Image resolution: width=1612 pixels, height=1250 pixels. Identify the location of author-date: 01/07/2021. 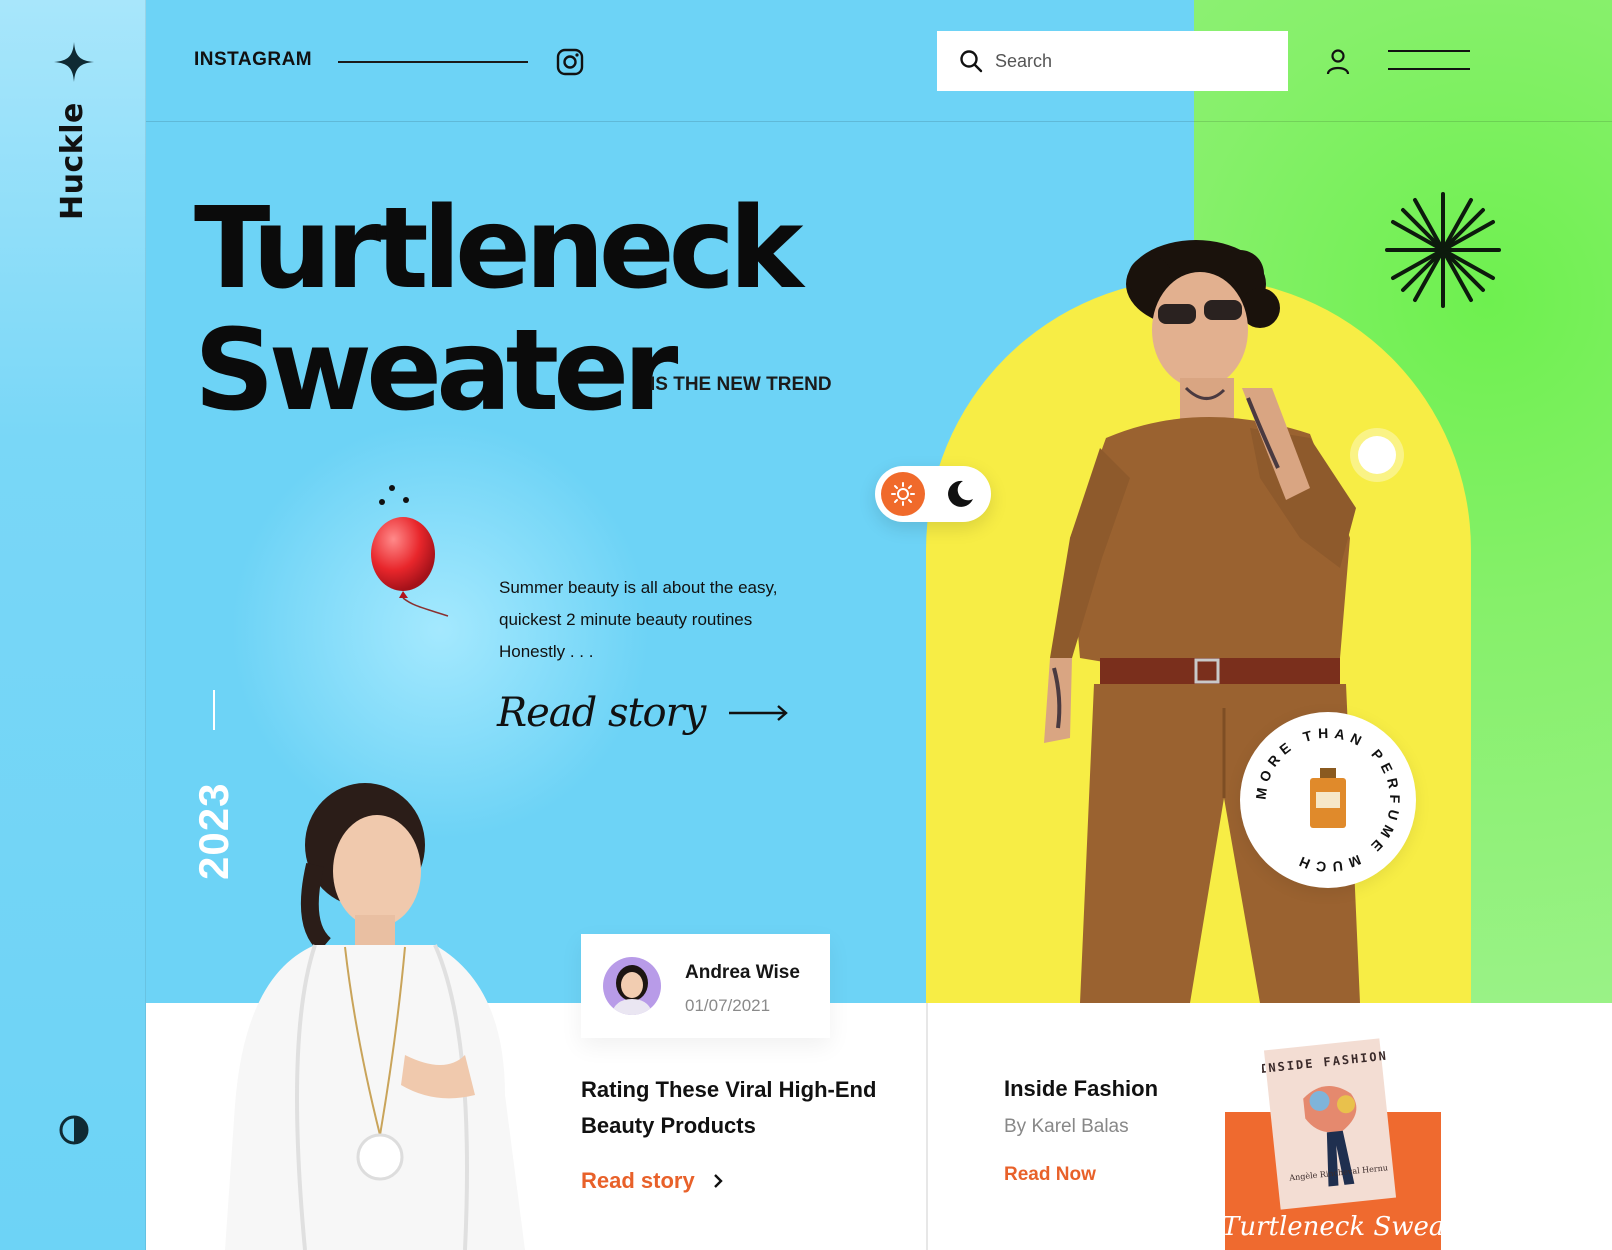
(728, 1005).